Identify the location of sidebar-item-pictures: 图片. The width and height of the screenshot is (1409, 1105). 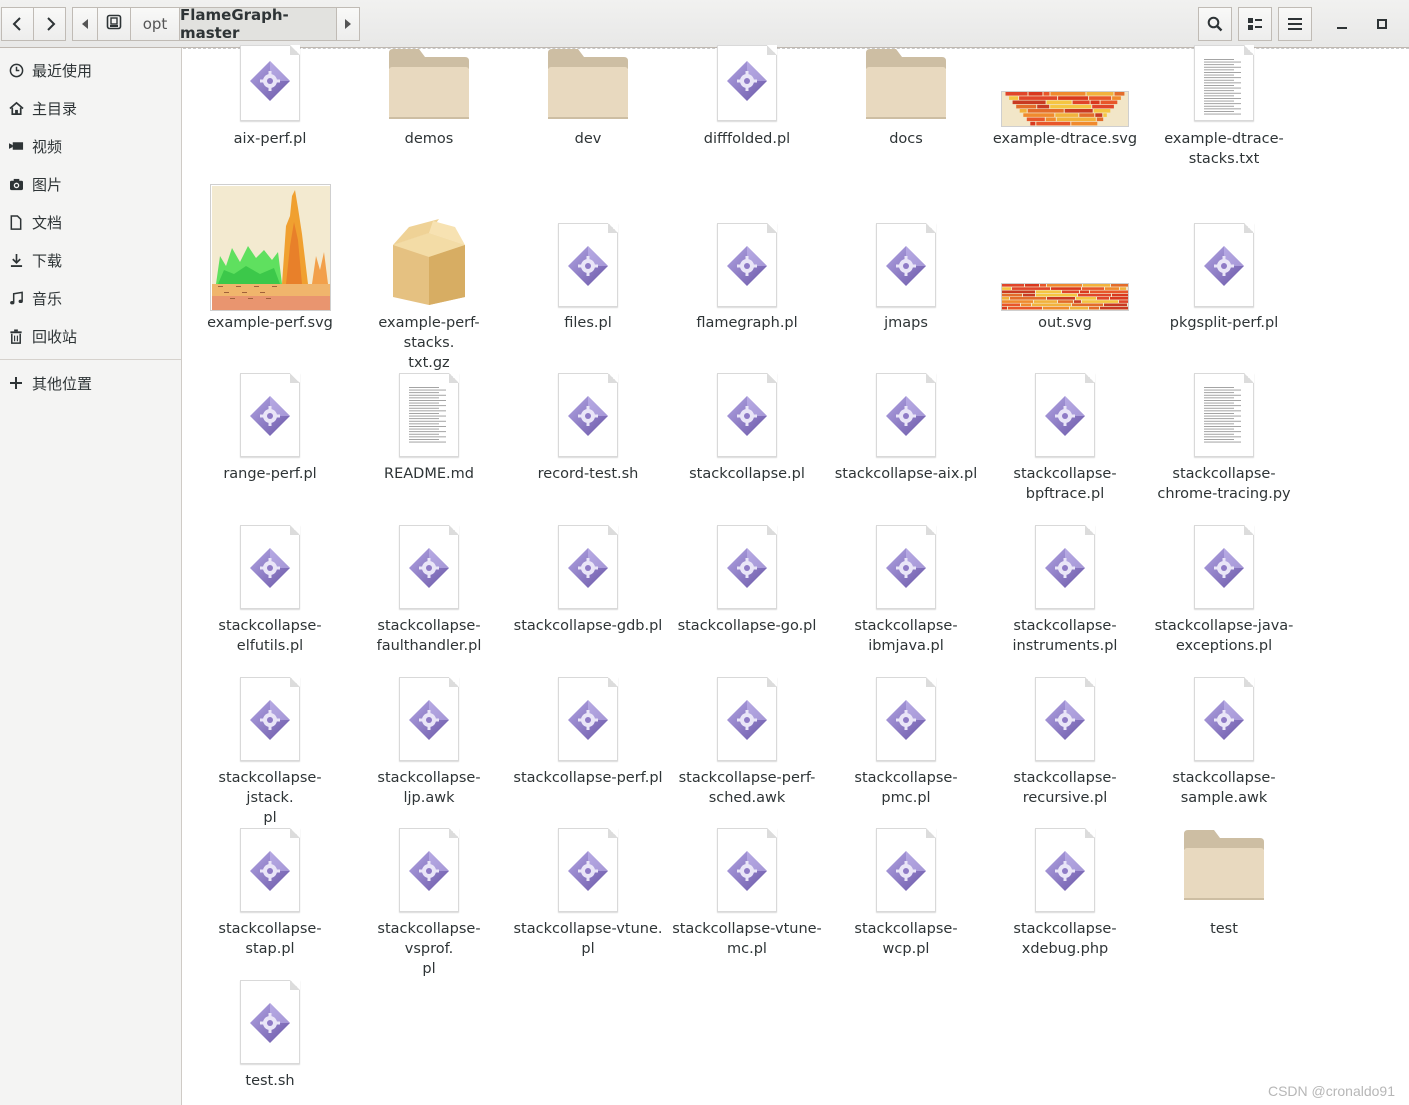
(90, 184).